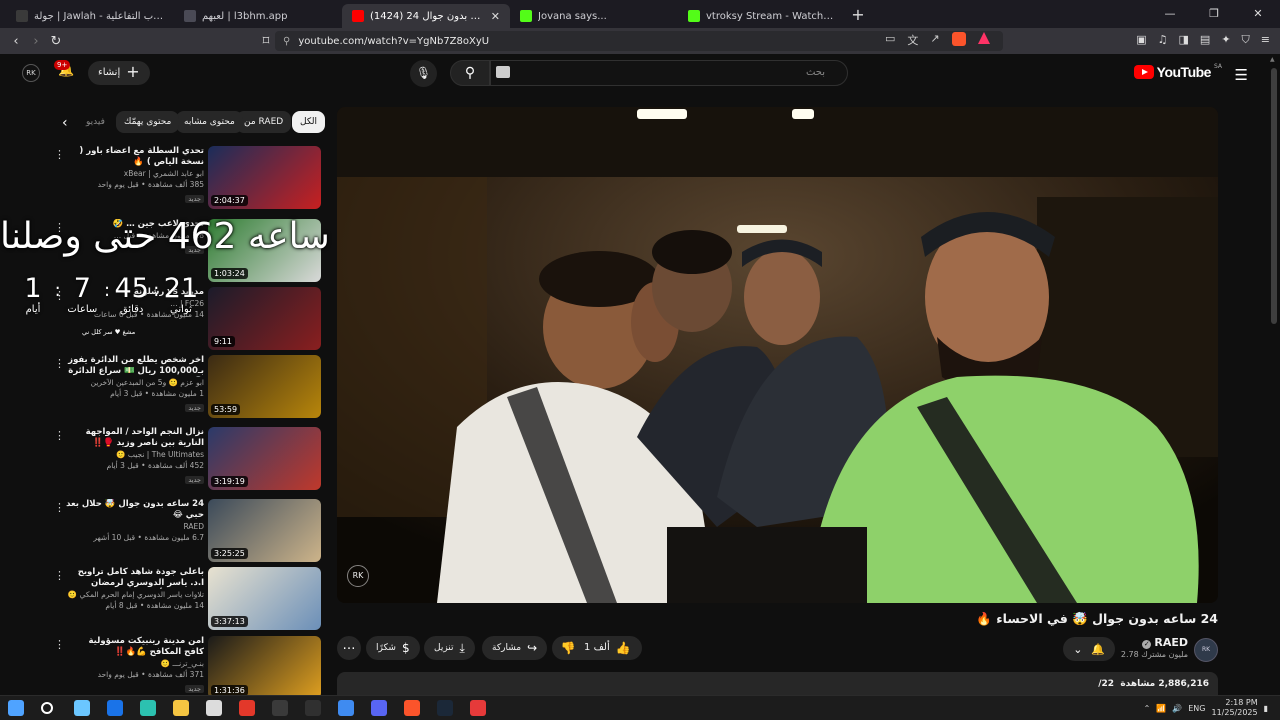  I want to click on video-thumbnail: 3:37:13, so click(264, 598).